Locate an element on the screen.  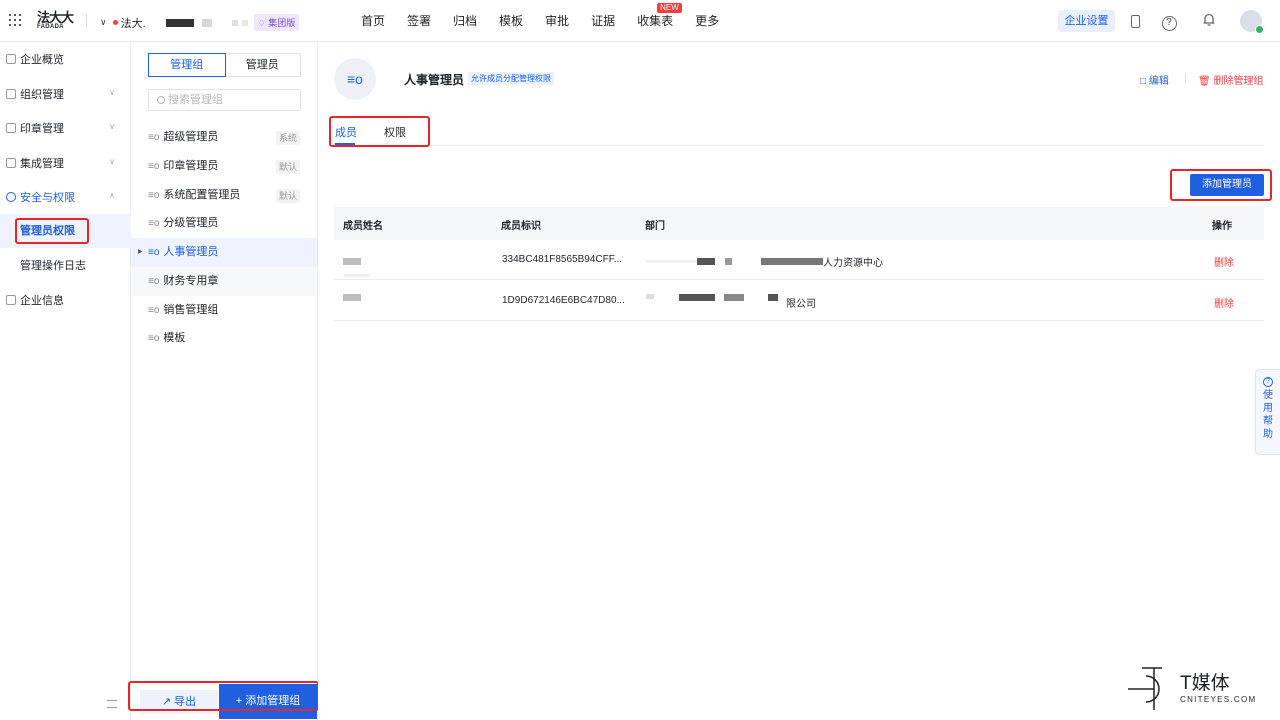
bell-icon is located at coordinates (1209, 21).